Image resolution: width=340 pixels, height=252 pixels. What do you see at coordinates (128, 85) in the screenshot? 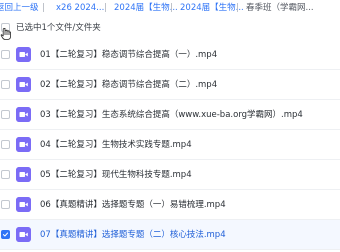
I see `file-name: 02【二轮复习】稳态调节综合提高（二）.mp4` at bounding box center [128, 85].